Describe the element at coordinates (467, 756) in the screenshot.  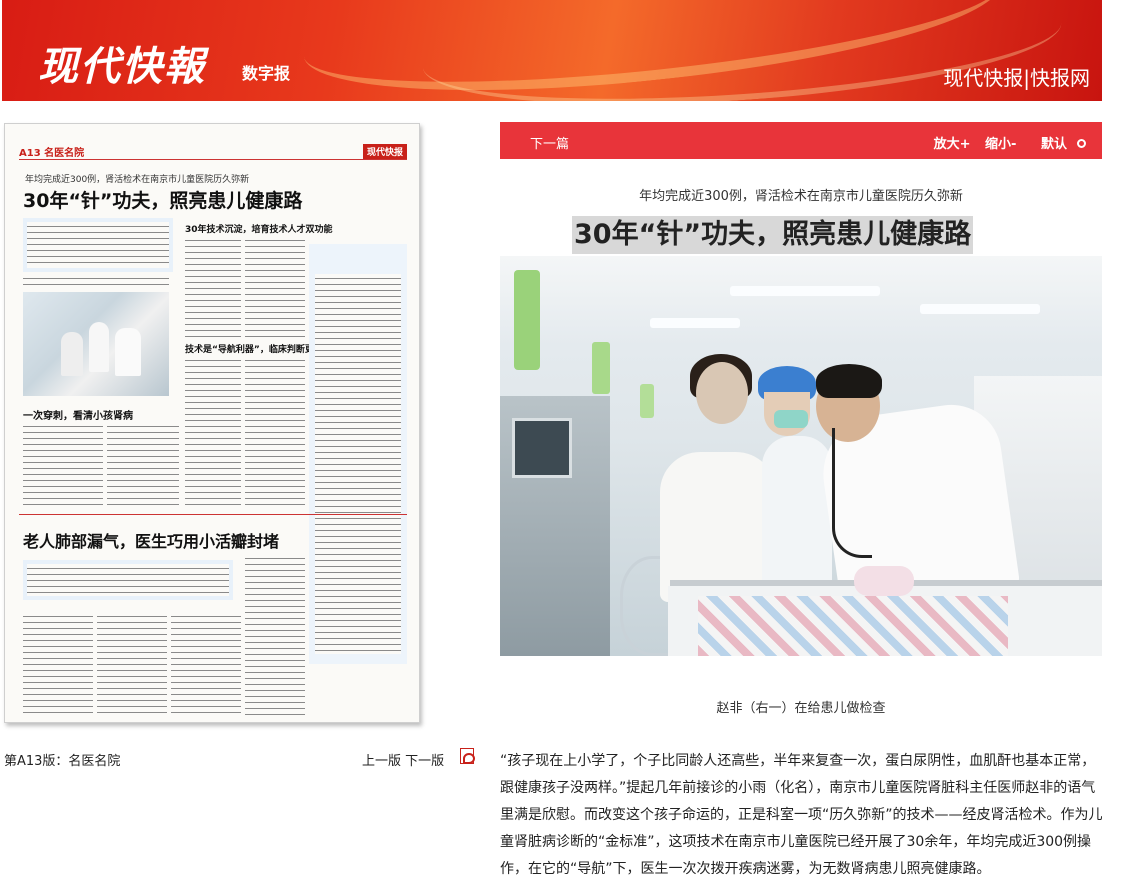
I see `pdf-icon` at that location.